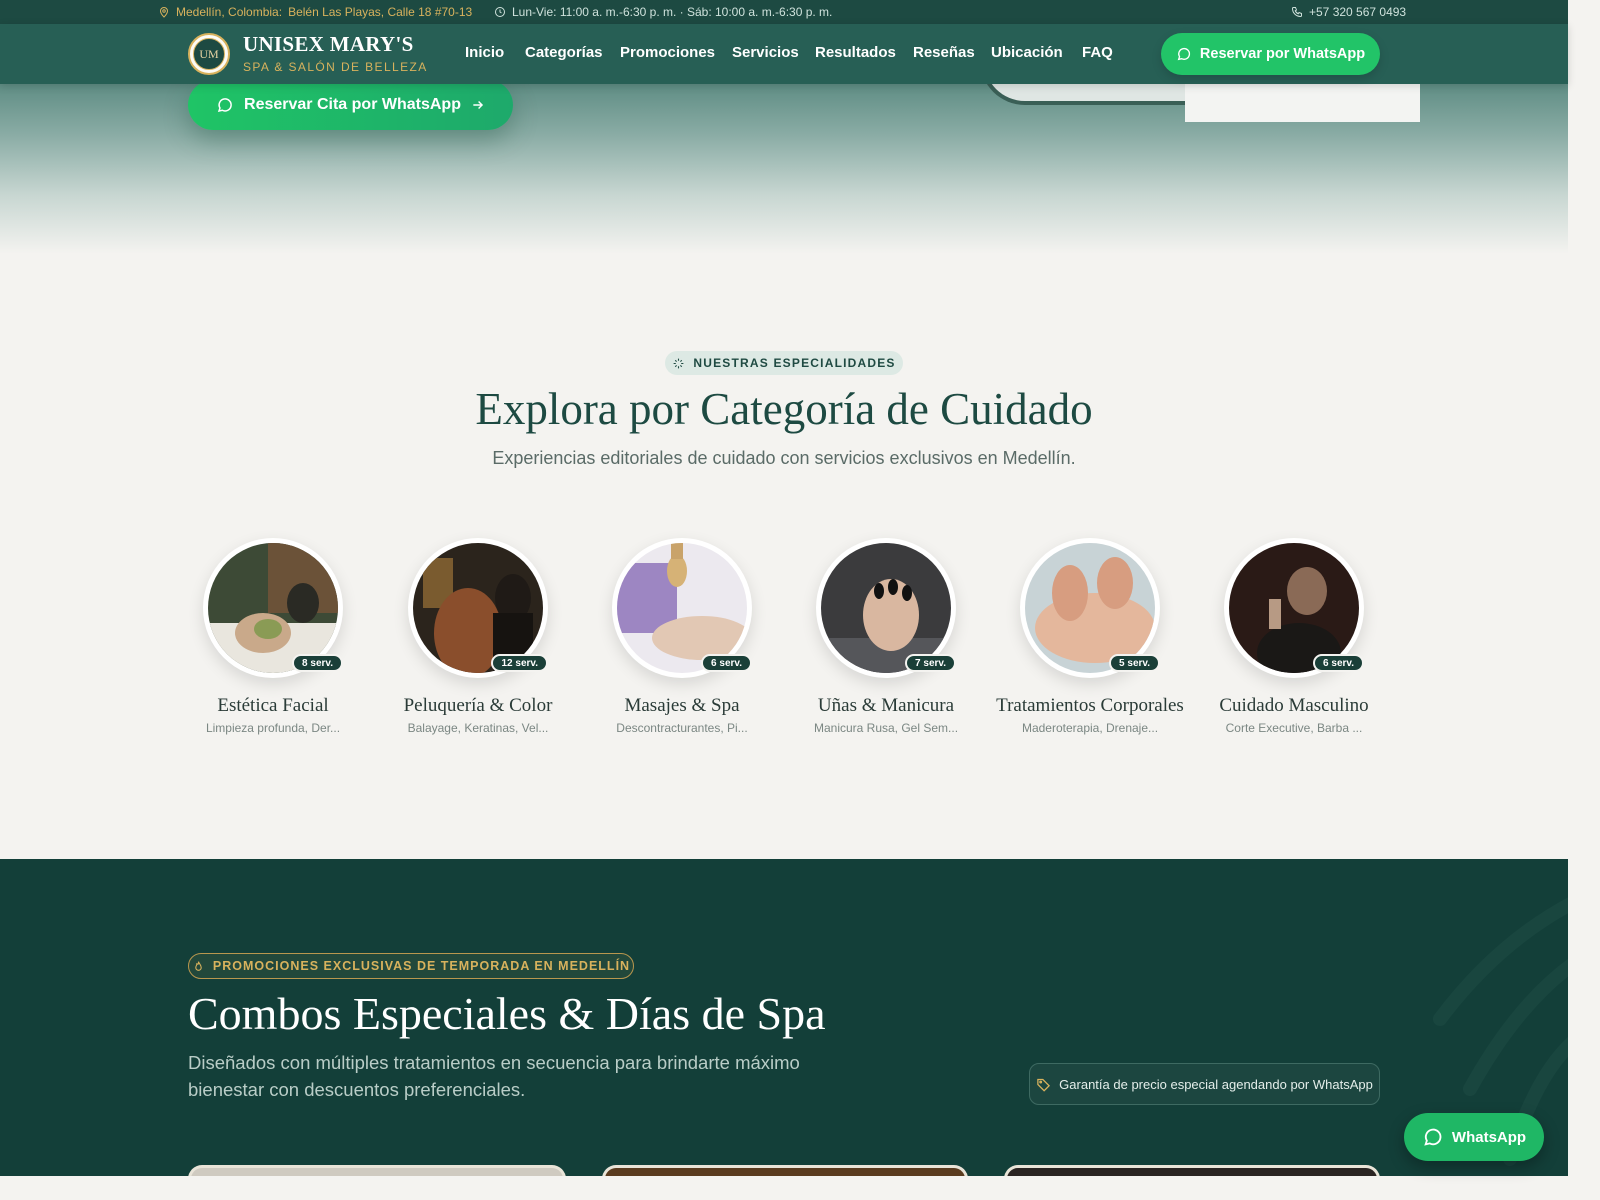  Describe the element at coordinates (273, 705) in the screenshot. I see `category-name: Estética Facial` at that location.